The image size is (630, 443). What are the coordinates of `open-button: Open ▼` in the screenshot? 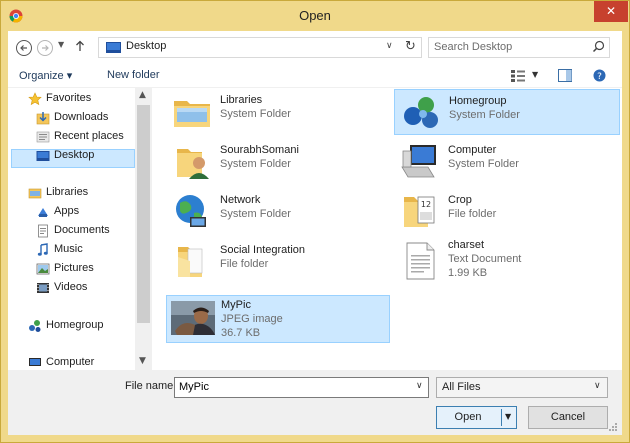 It's located at (476, 417).